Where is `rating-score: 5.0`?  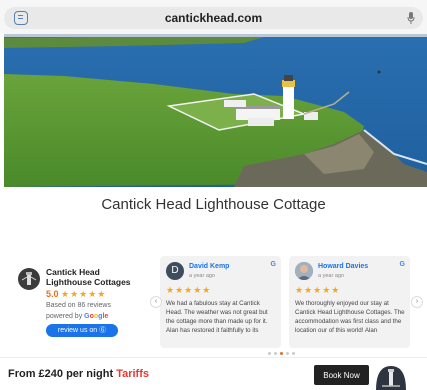 rating-score: 5.0 is located at coordinates (52, 294).